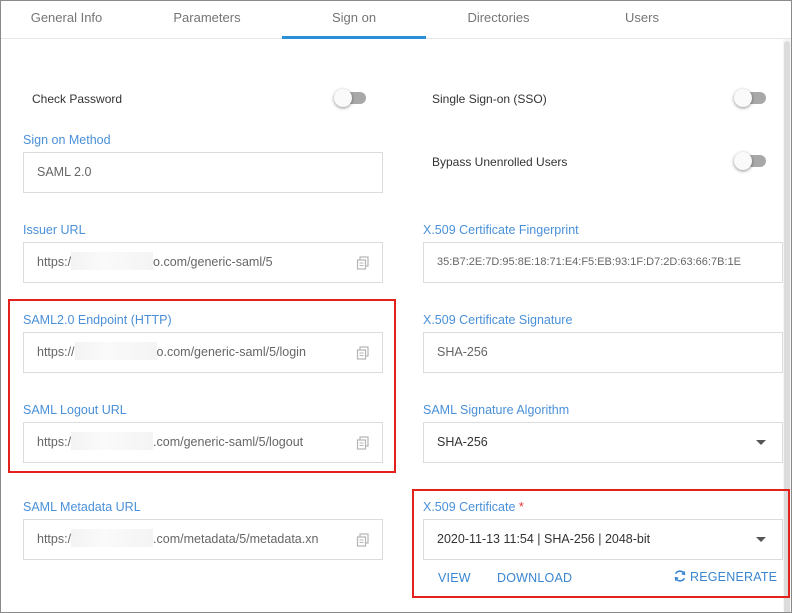 Image resolution: width=792 pixels, height=613 pixels. I want to click on metadata-url-field: https:/ .com/metadata/5/metadata.xn, so click(203, 539).